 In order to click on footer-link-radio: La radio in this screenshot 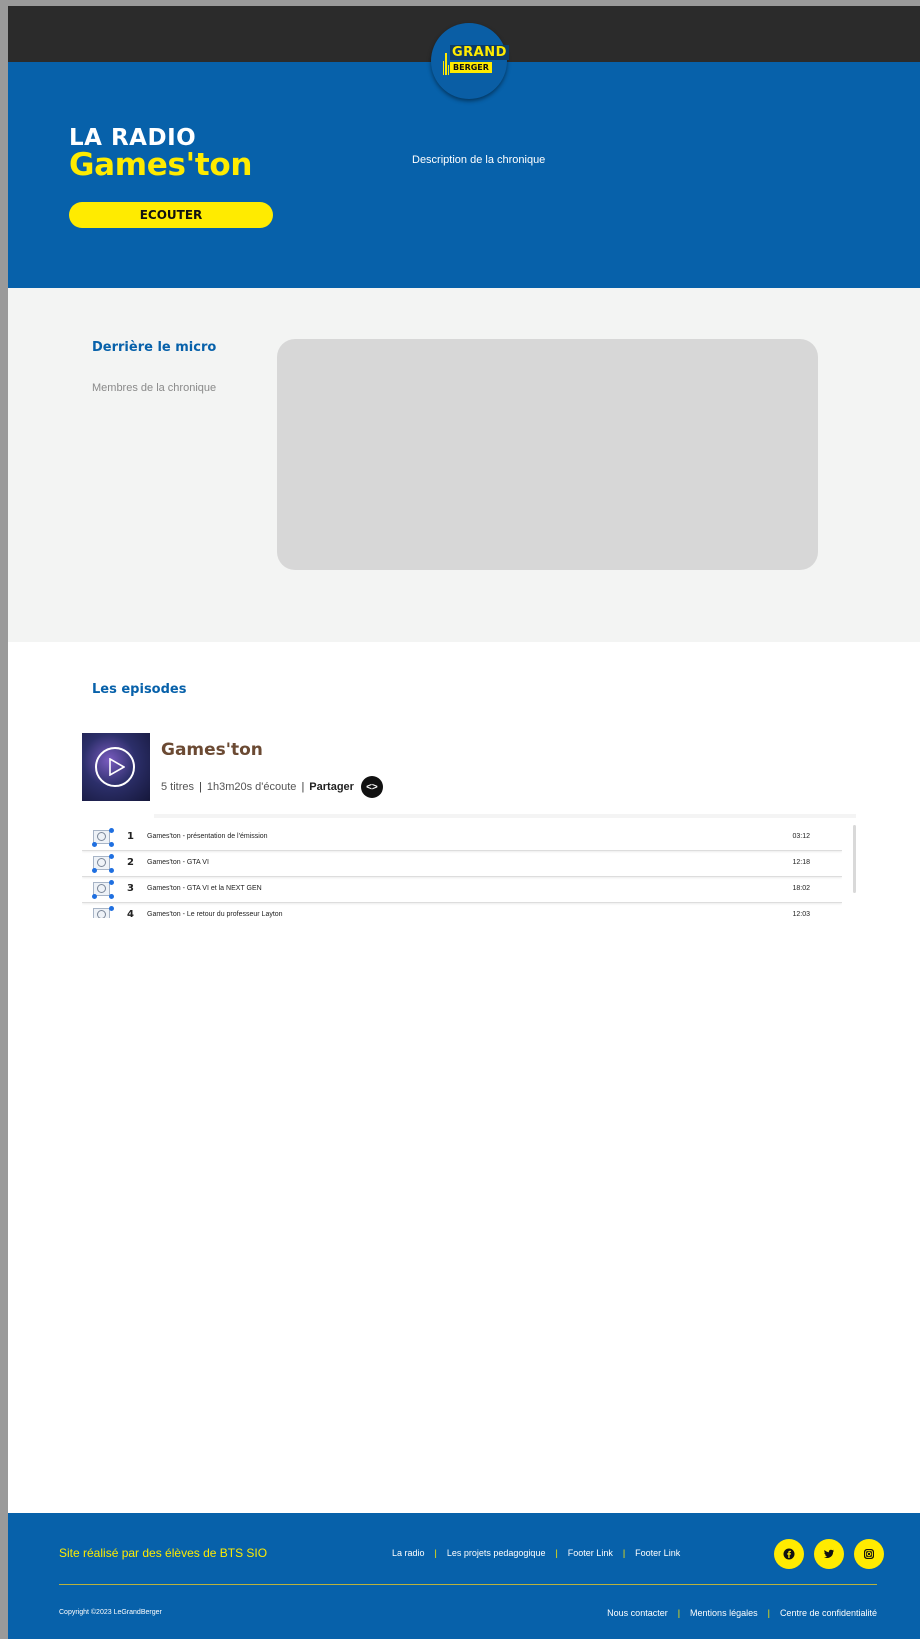, I will do `click(408, 1553)`.